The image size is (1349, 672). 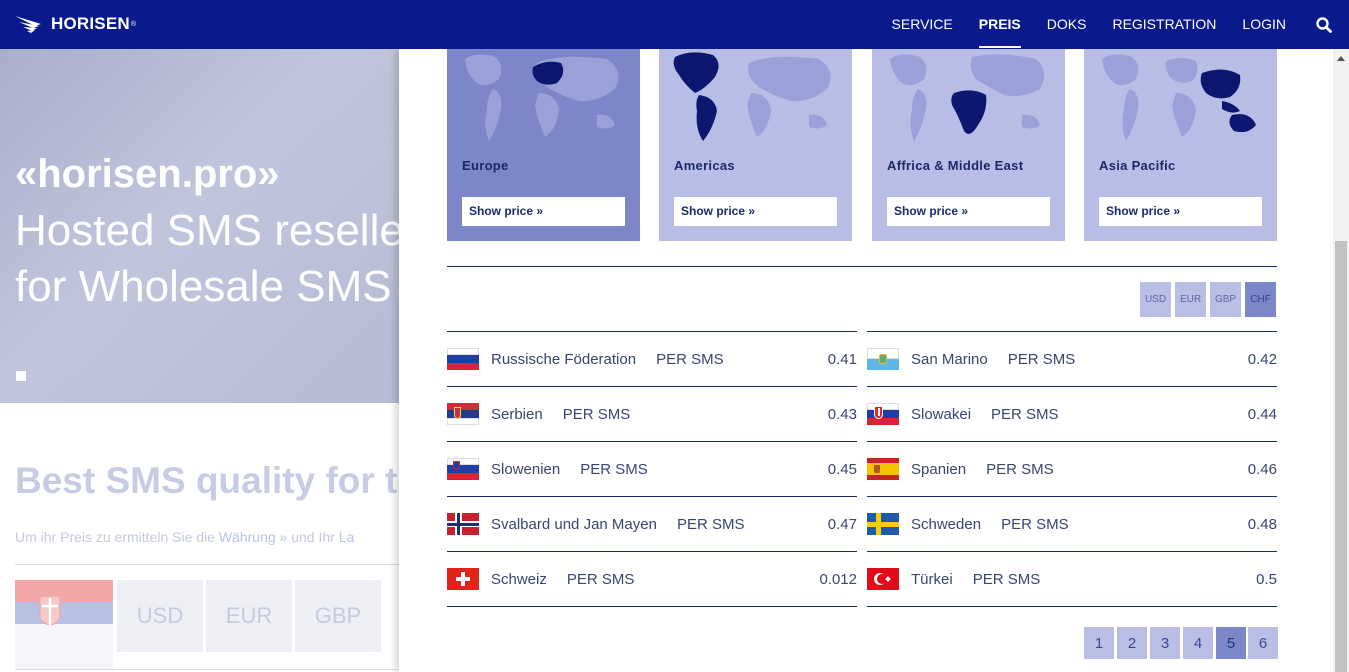 What do you see at coordinates (1225, 299) in the screenshot?
I see `currency-gbp-button: GBP` at bounding box center [1225, 299].